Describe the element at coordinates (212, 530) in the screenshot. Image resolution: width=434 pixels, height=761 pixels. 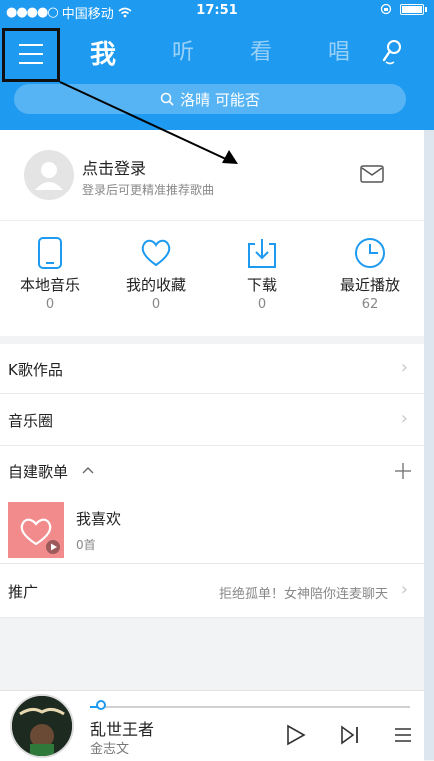
I see `playlist-item-favorites: 我喜欢 0首` at that location.